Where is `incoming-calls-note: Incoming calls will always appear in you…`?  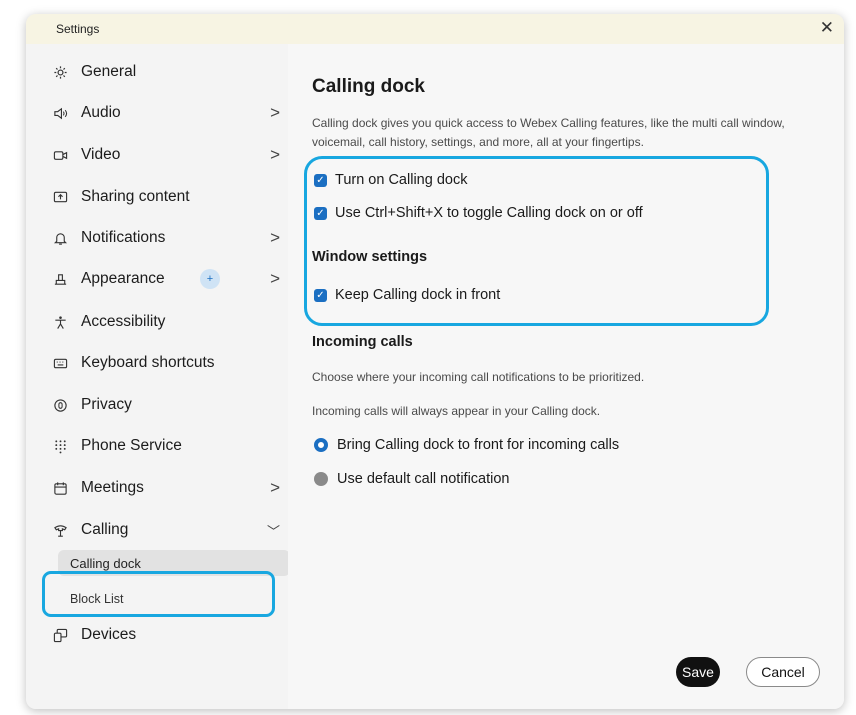
incoming-calls-note: Incoming calls will always appear in you… is located at coordinates (456, 411).